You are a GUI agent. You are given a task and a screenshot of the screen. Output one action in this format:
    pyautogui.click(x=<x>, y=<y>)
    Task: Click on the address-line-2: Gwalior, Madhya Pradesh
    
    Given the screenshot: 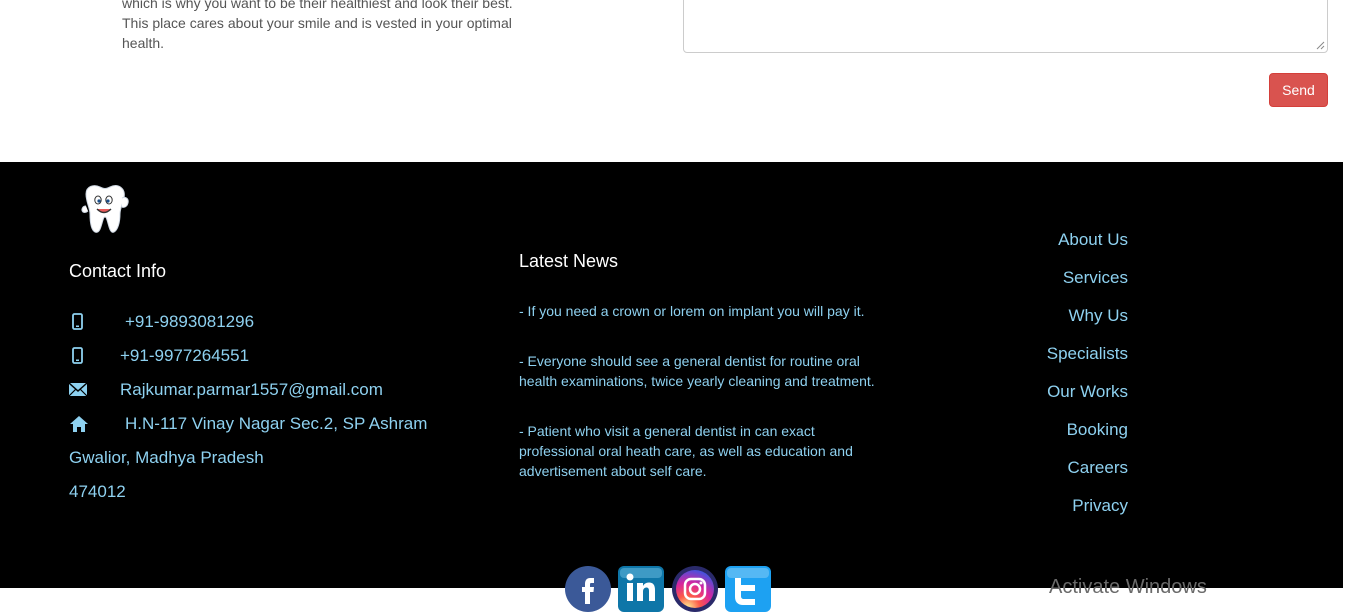 What is the action you would take?
    pyautogui.click(x=166, y=457)
    